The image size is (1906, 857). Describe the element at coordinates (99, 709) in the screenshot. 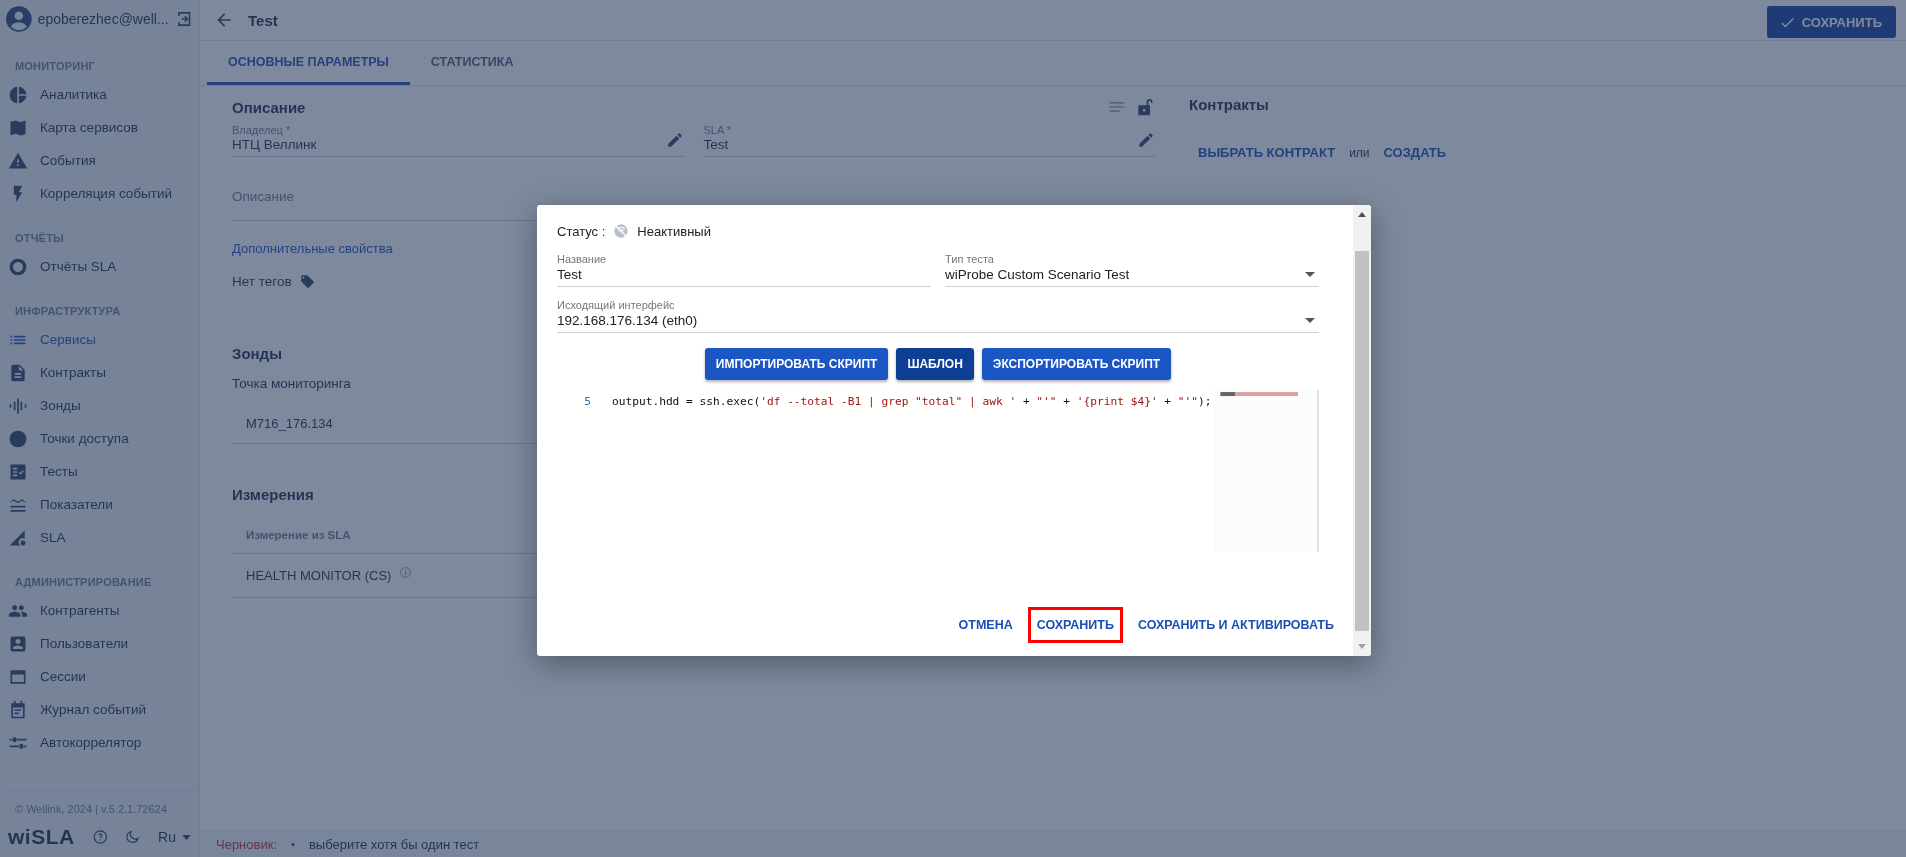

I see `sidebar-item: Журнал событий` at that location.